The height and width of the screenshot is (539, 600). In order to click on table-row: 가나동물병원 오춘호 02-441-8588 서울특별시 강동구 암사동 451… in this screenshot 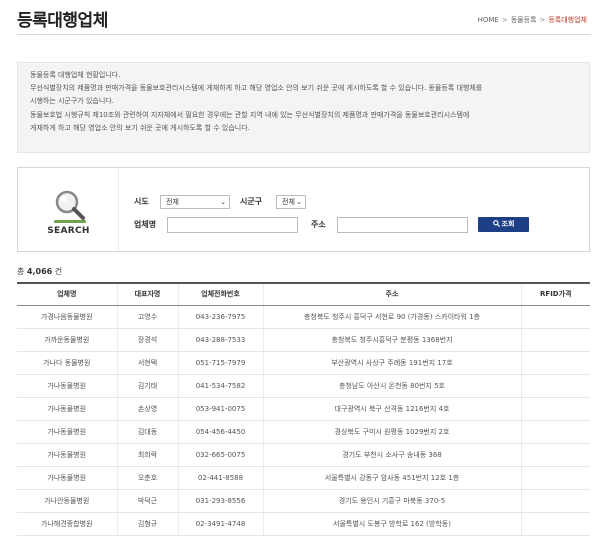, I will do `click(303, 478)`.